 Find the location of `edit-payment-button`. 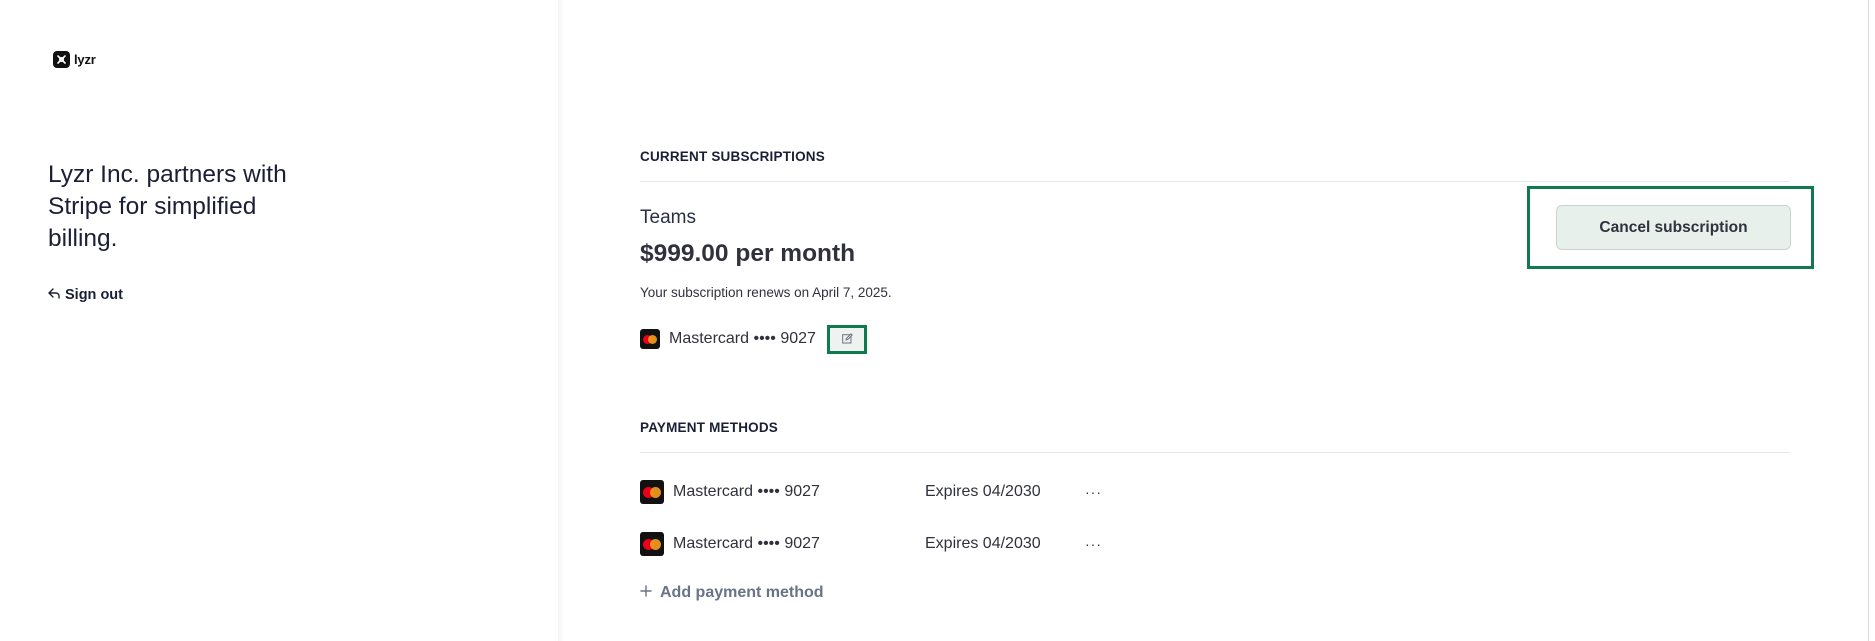

edit-payment-button is located at coordinates (847, 339).